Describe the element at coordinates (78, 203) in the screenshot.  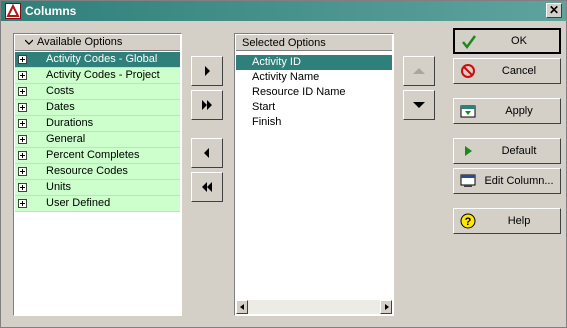
I see `available-option-label: User Defined` at that location.